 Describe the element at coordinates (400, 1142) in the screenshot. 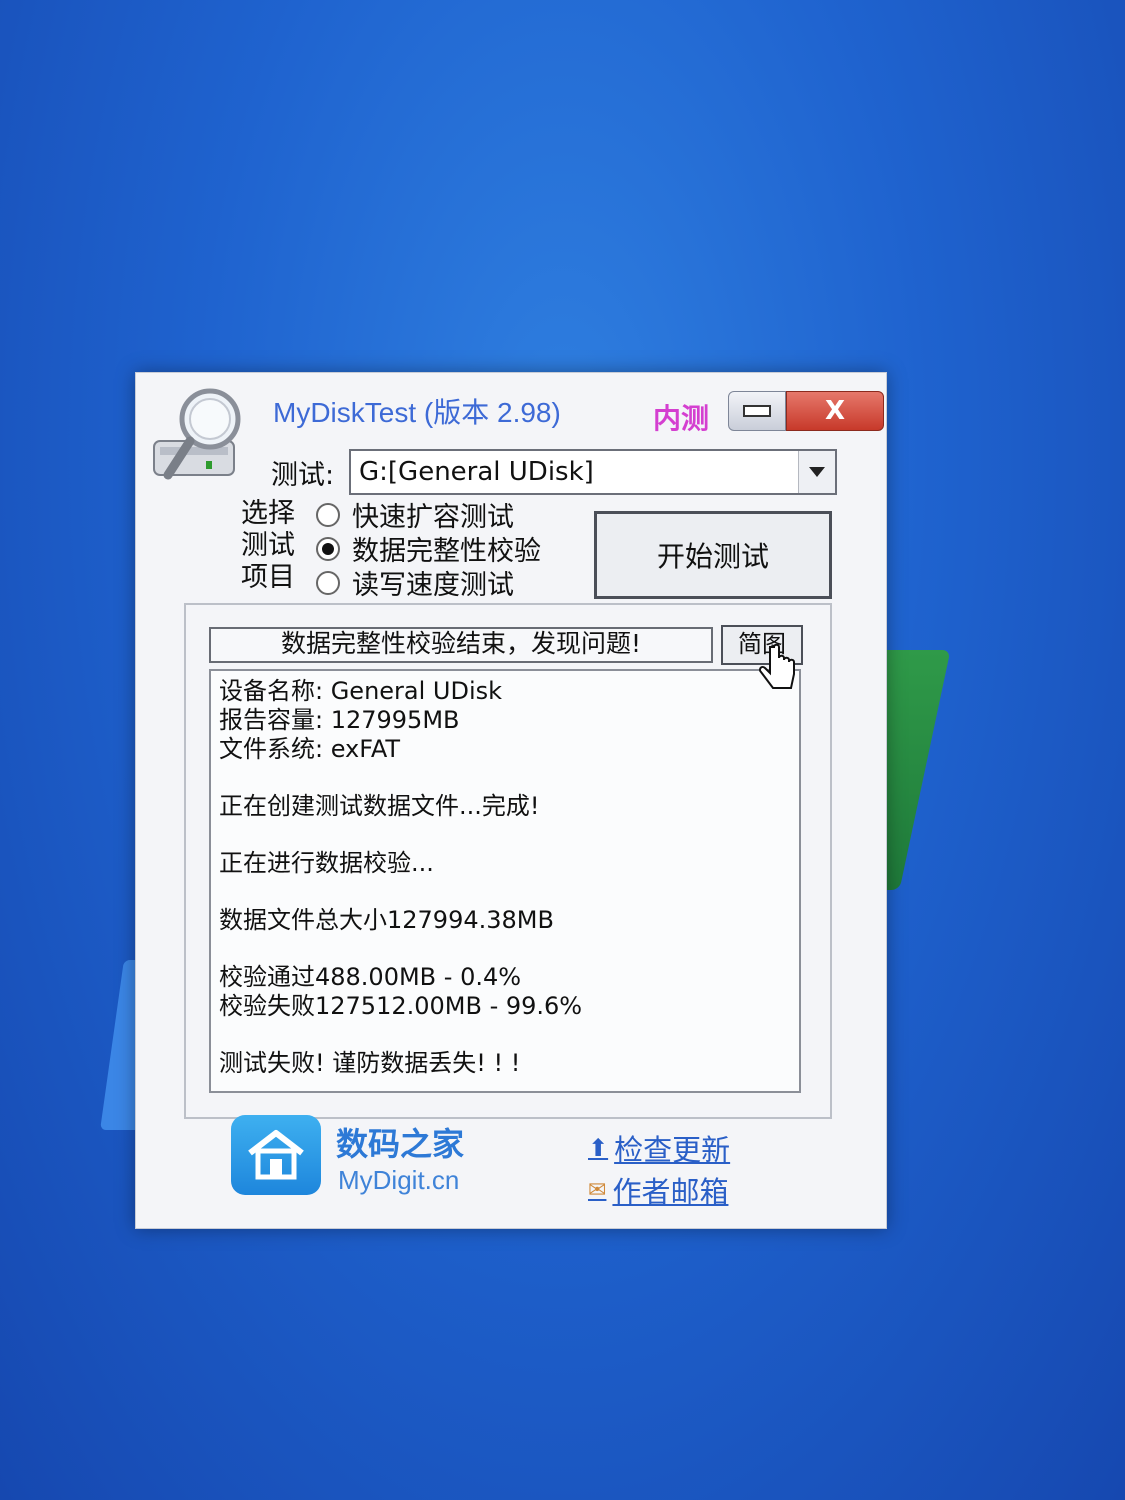

I see `brand-name: 数码之家` at that location.